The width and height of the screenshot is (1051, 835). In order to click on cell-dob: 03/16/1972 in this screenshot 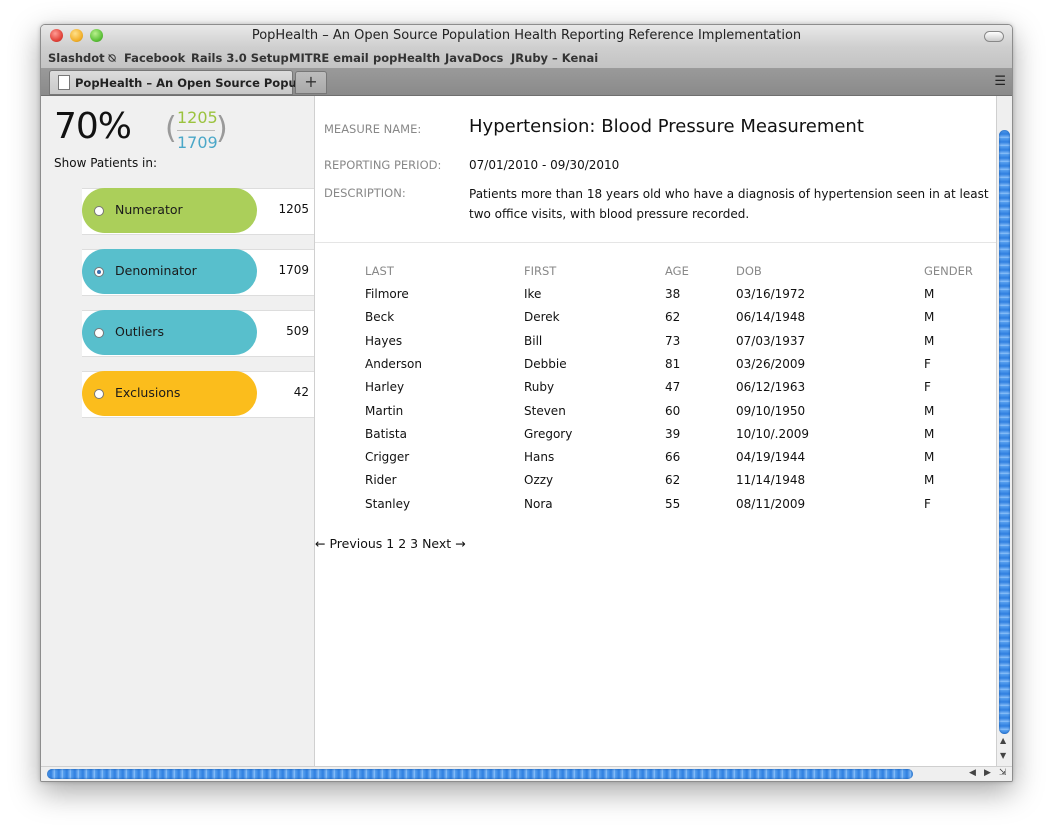, I will do `click(771, 294)`.